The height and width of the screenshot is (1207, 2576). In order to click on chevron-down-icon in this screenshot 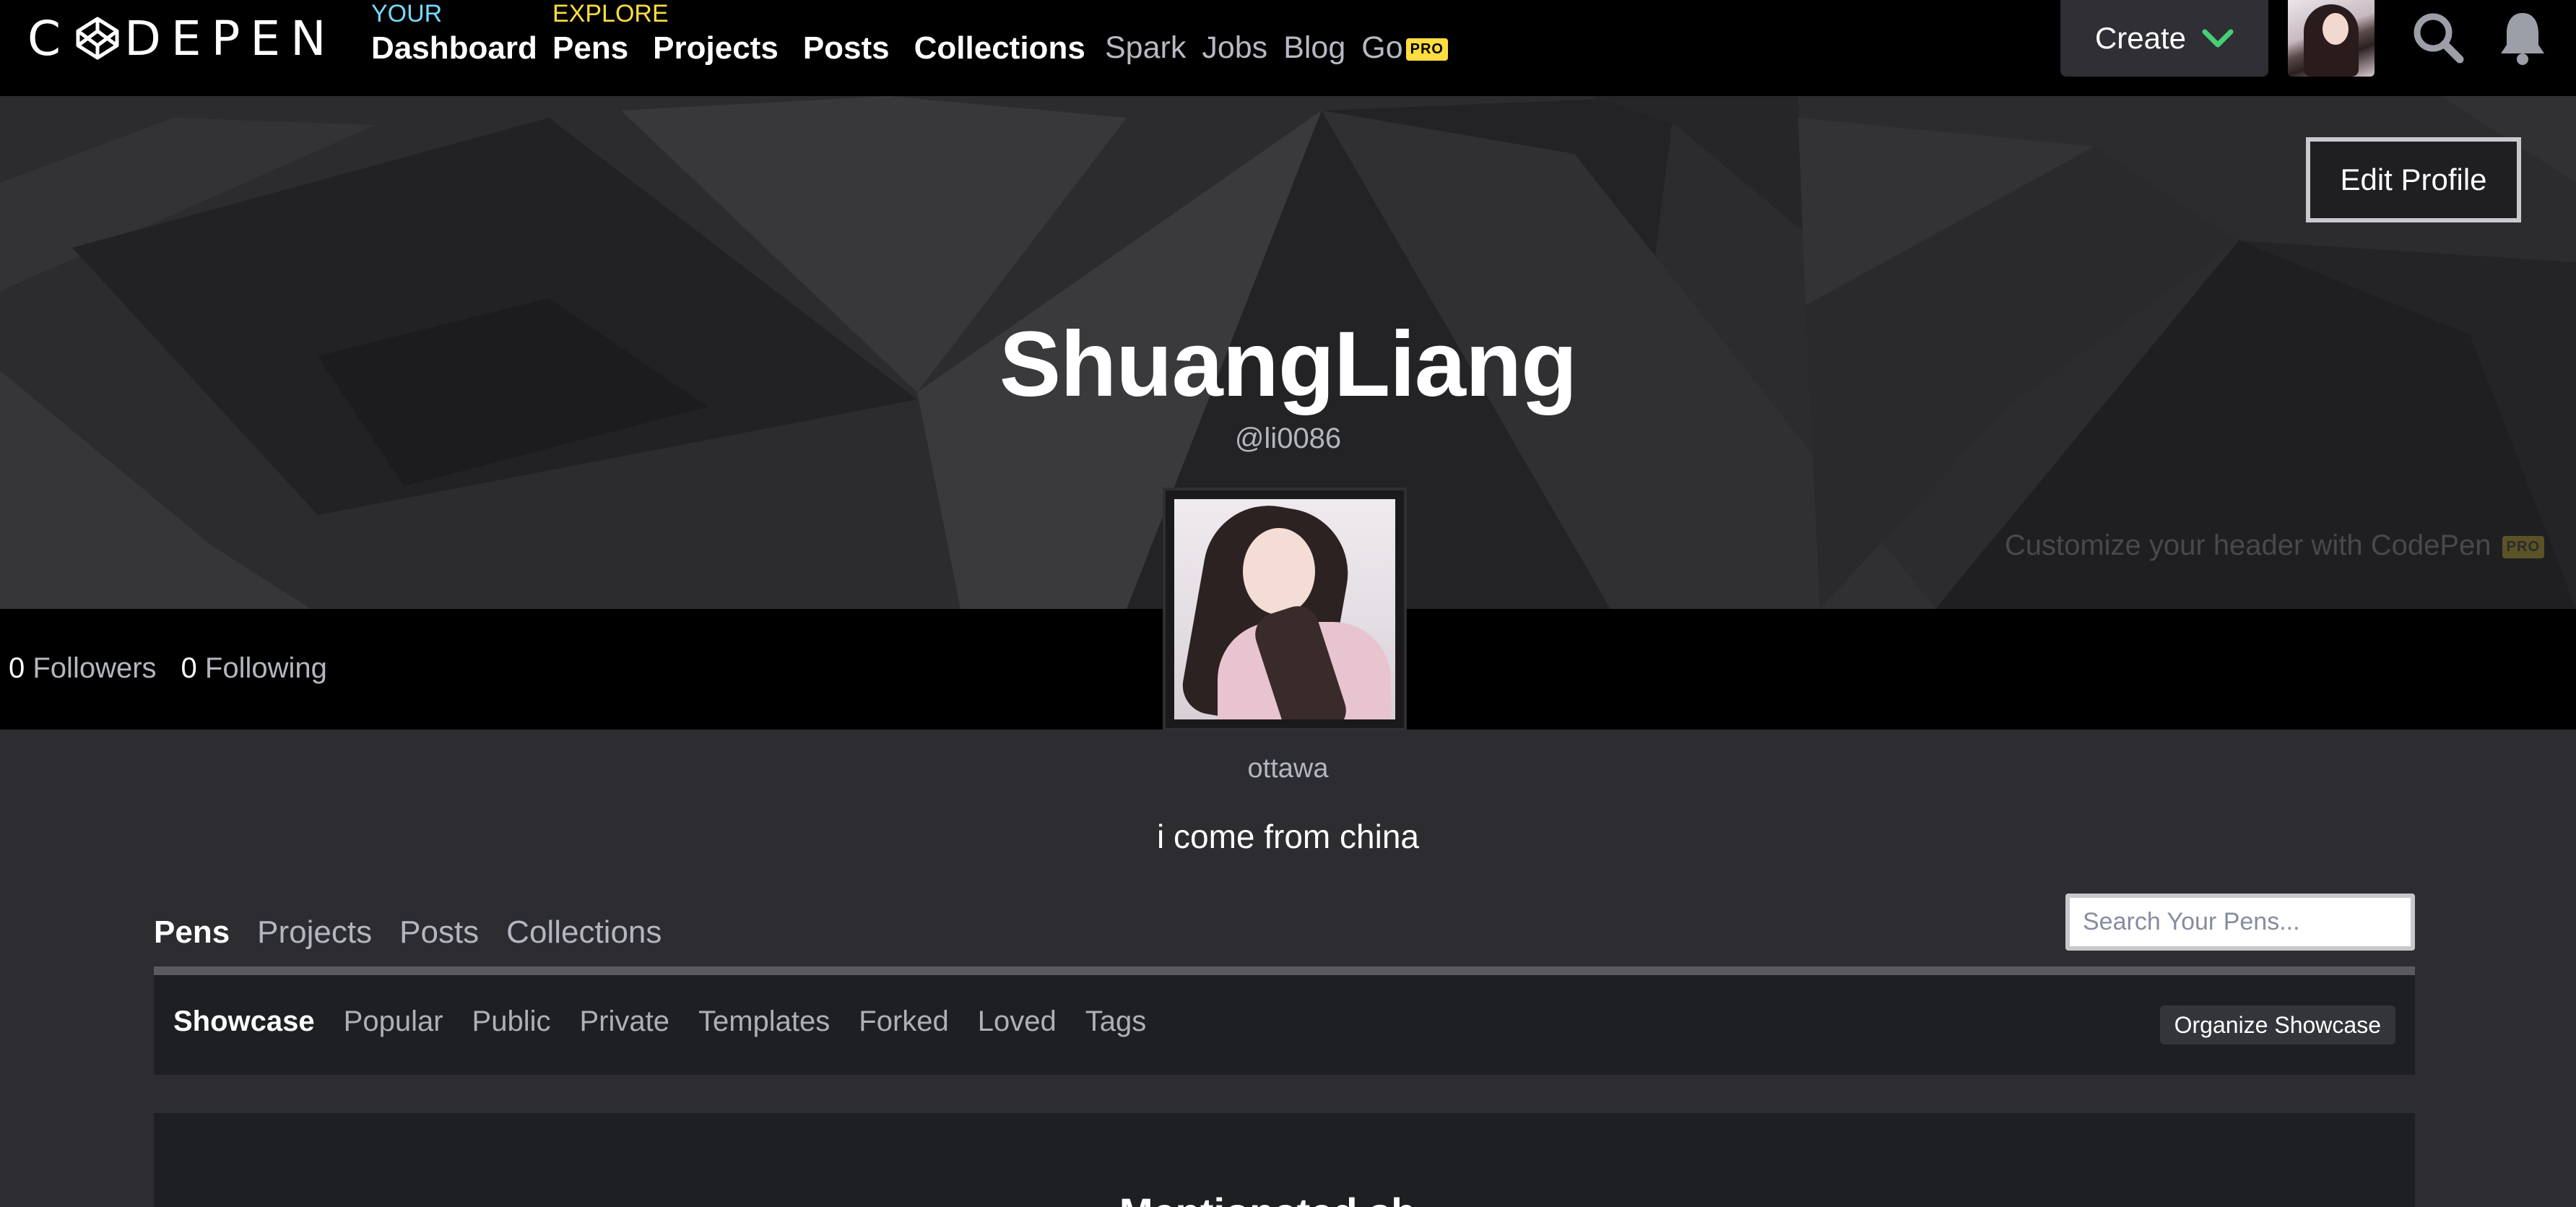, I will do `click(2218, 39)`.